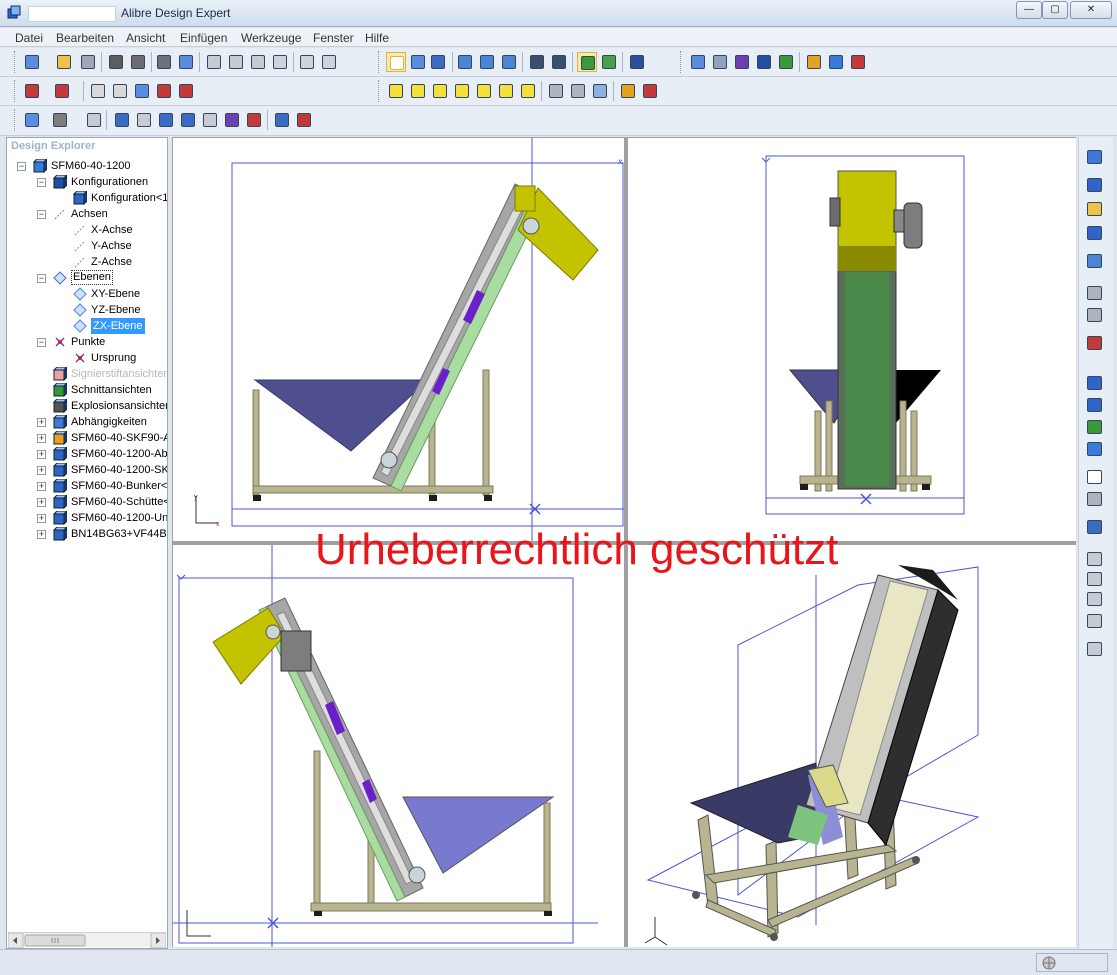  Describe the element at coordinates (87, 517) in the screenshot. I see `tree-item: + SFM60-40-1200-Unt` at that location.